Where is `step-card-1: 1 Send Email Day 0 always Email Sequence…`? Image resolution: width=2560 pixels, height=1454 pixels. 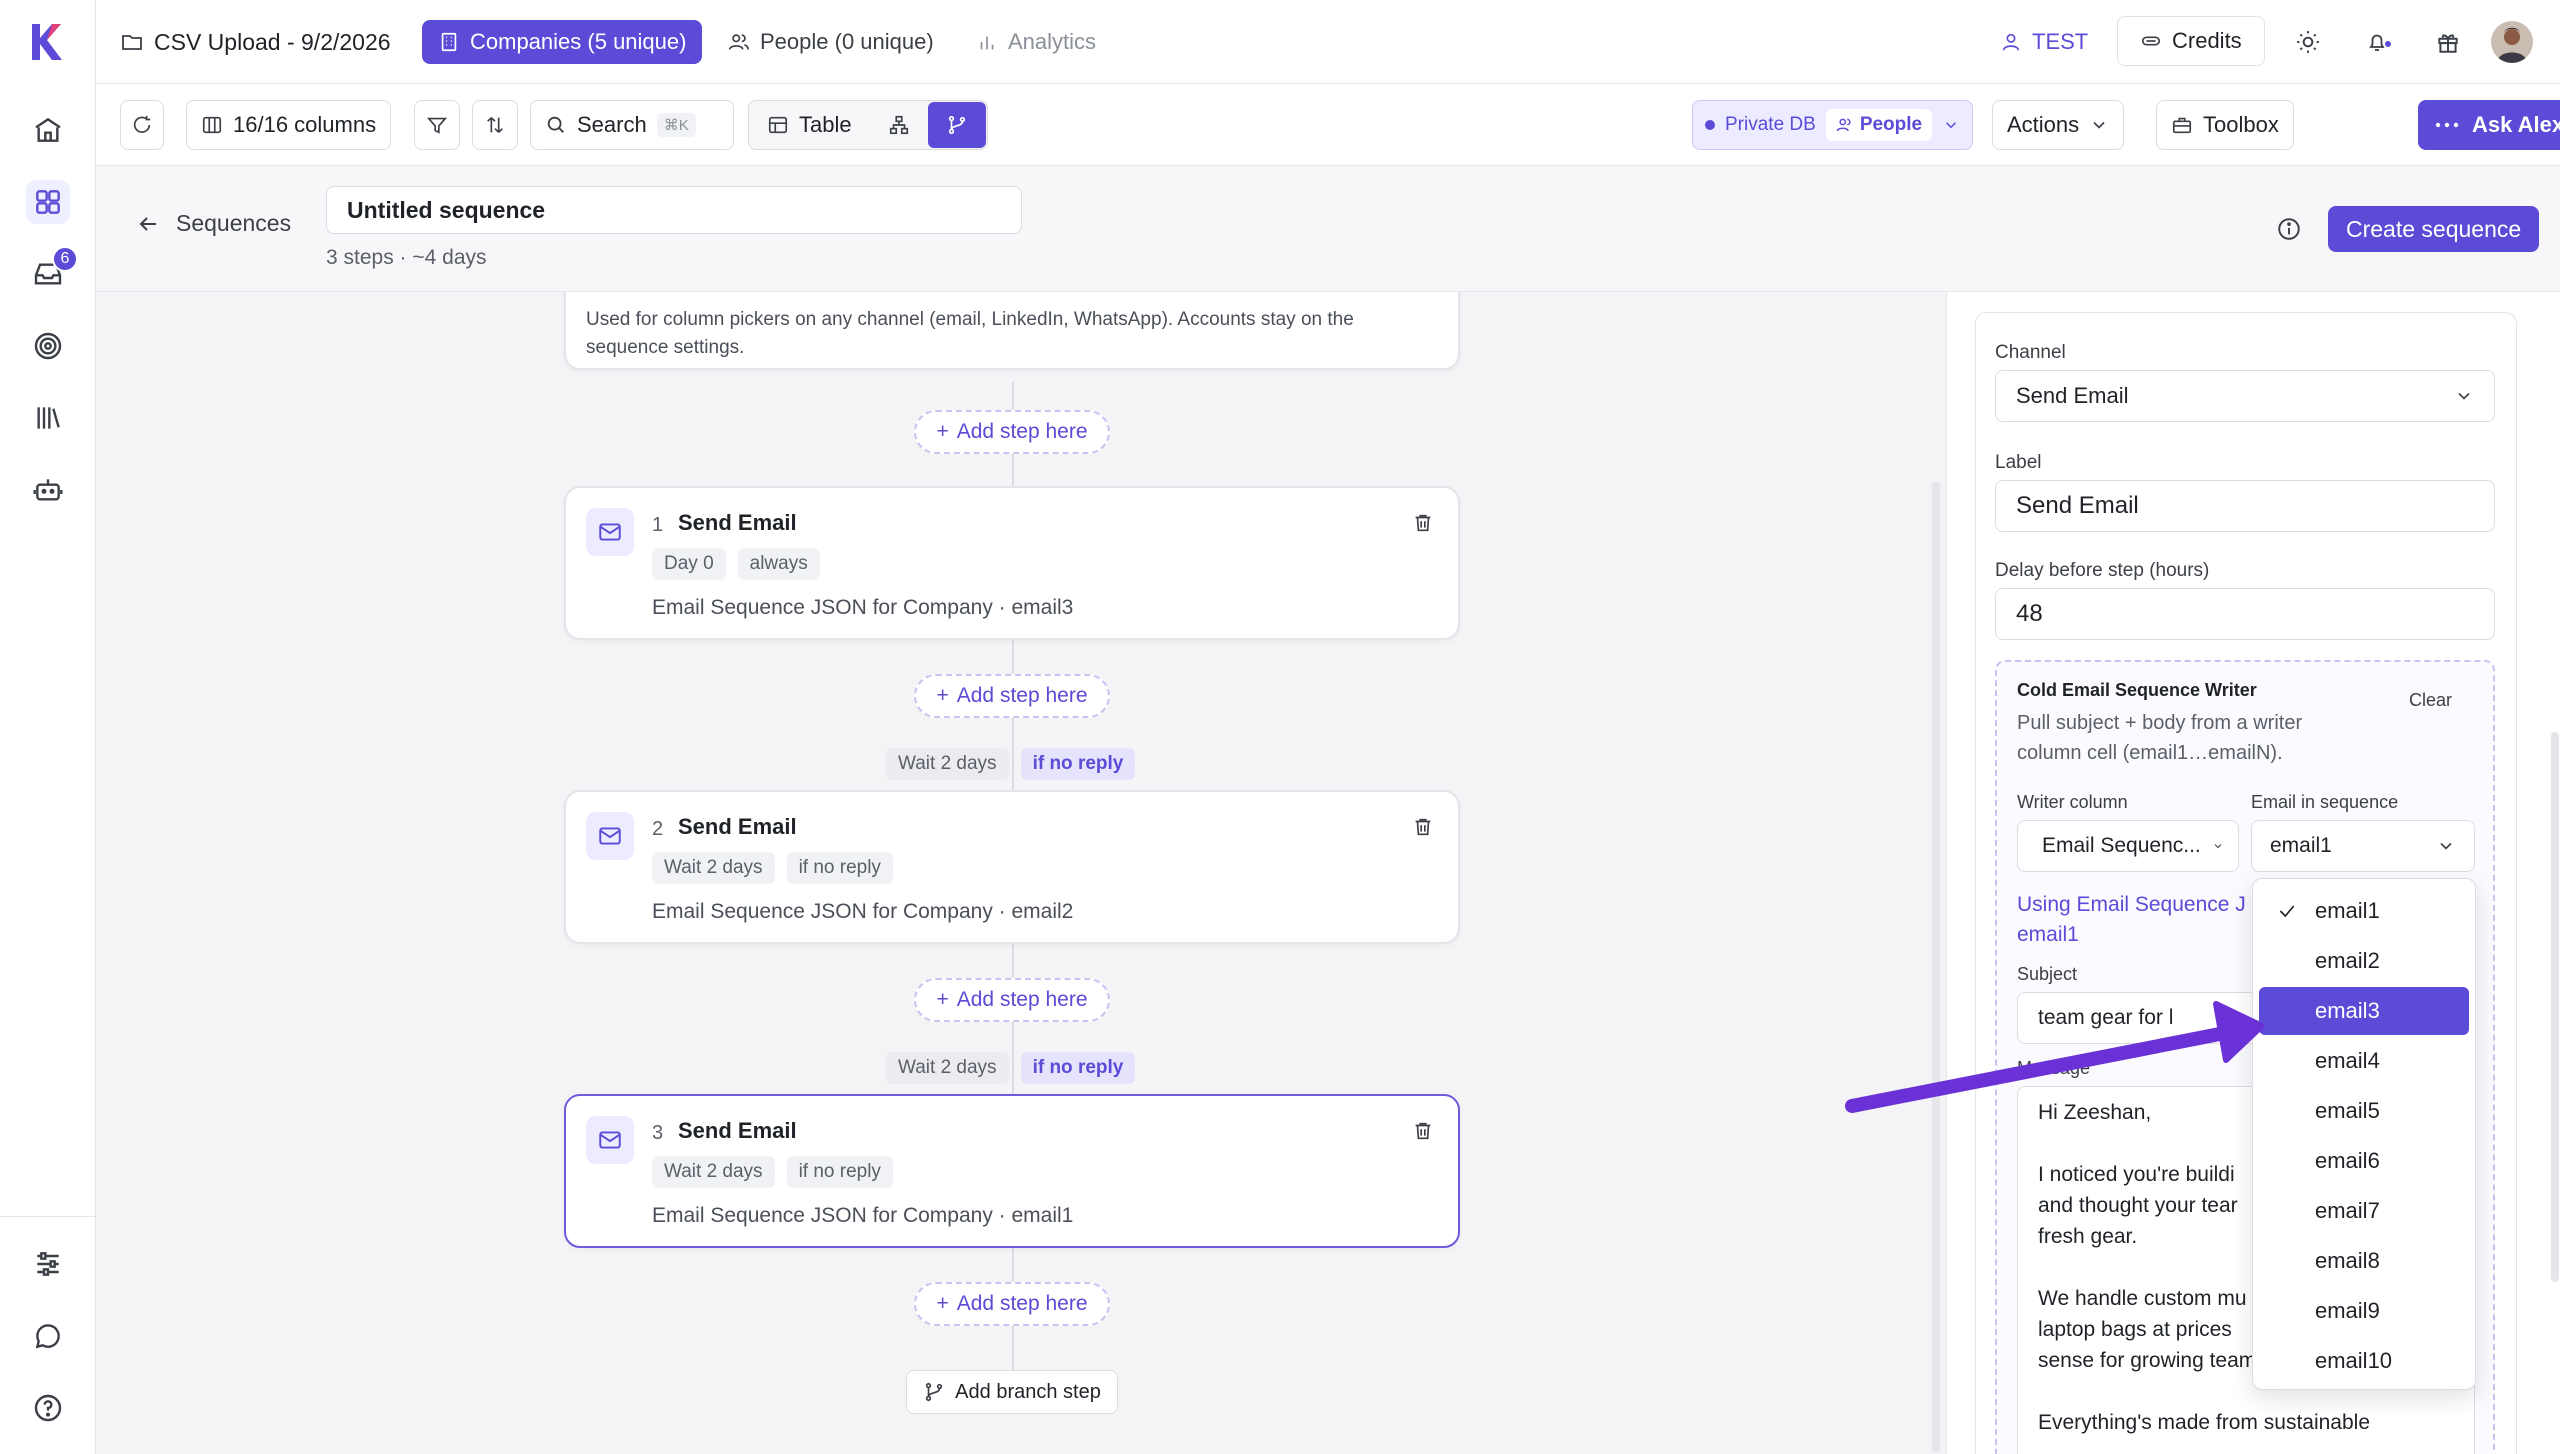 step-card-1: 1 Send Email Day 0 always Email Sequence… is located at coordinates (1012, 563).